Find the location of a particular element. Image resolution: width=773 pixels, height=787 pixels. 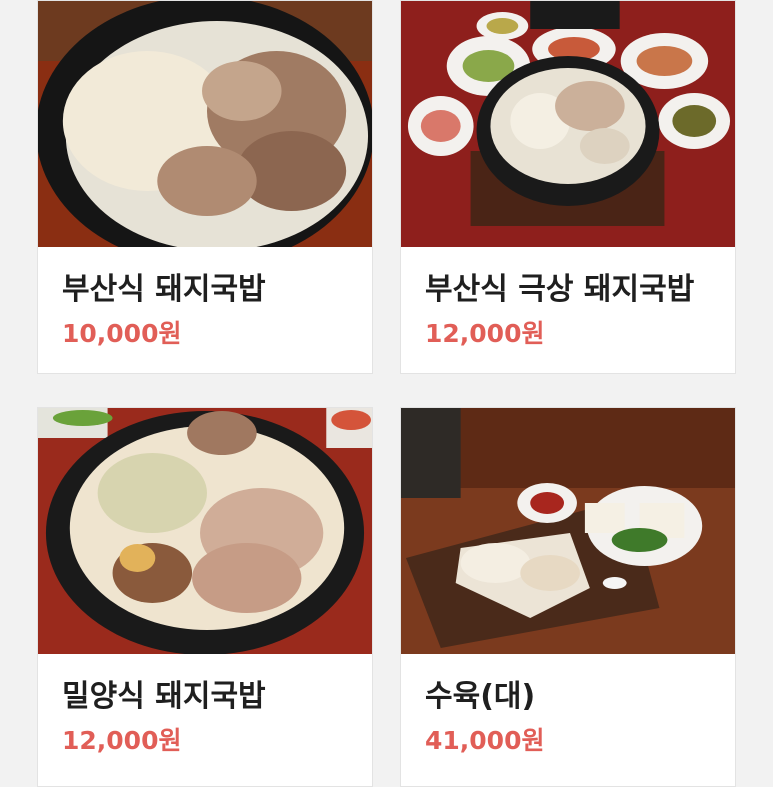

busan-premium-pork-soup-photo is located at coordinates (568, 124).